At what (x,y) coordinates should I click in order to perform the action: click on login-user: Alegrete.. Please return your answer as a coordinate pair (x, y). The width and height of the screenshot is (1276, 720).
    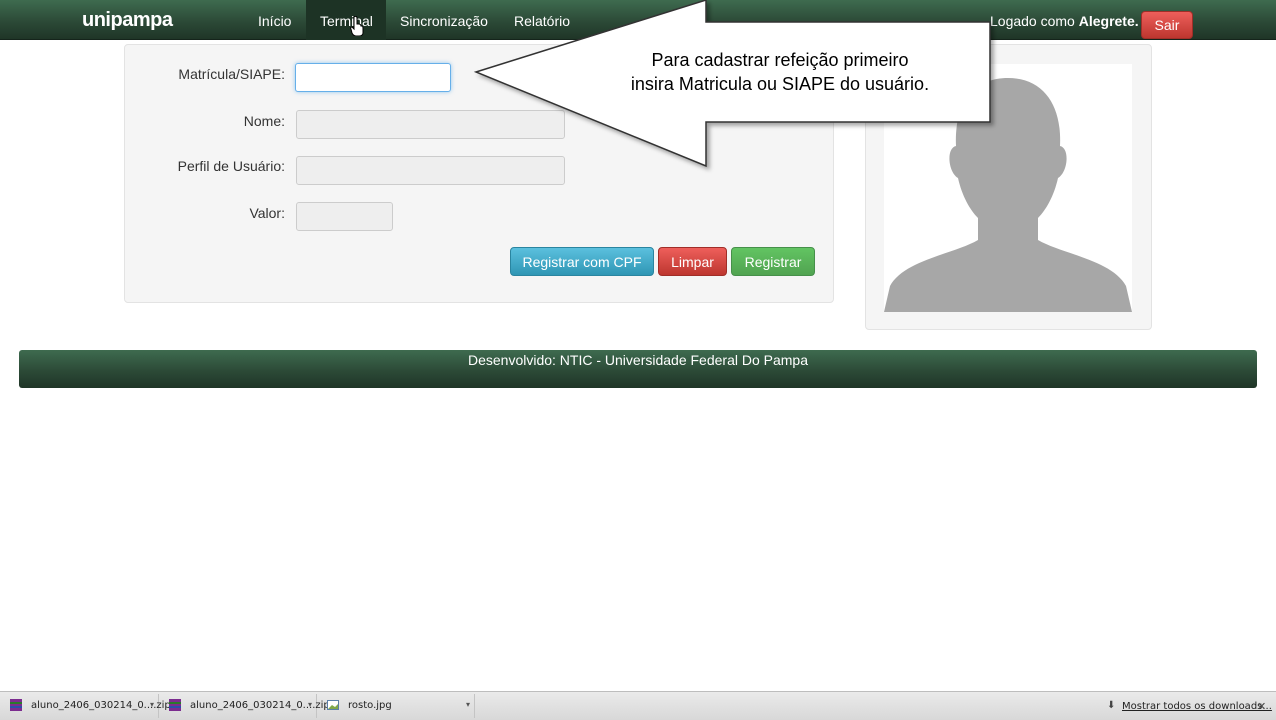
    Looking at the image, I should click on (1108, 21).